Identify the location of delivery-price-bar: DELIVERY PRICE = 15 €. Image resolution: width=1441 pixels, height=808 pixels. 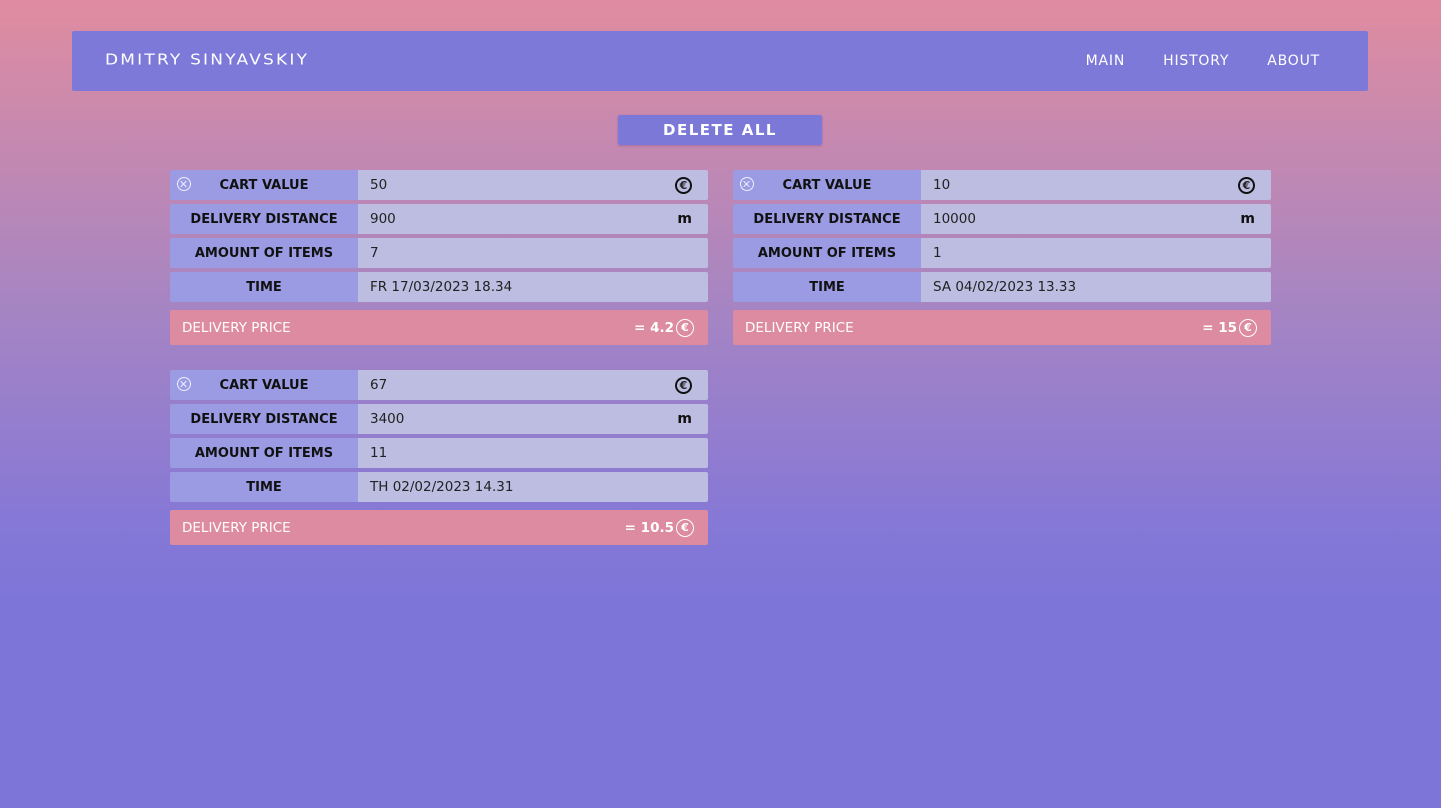
(1002, 327).